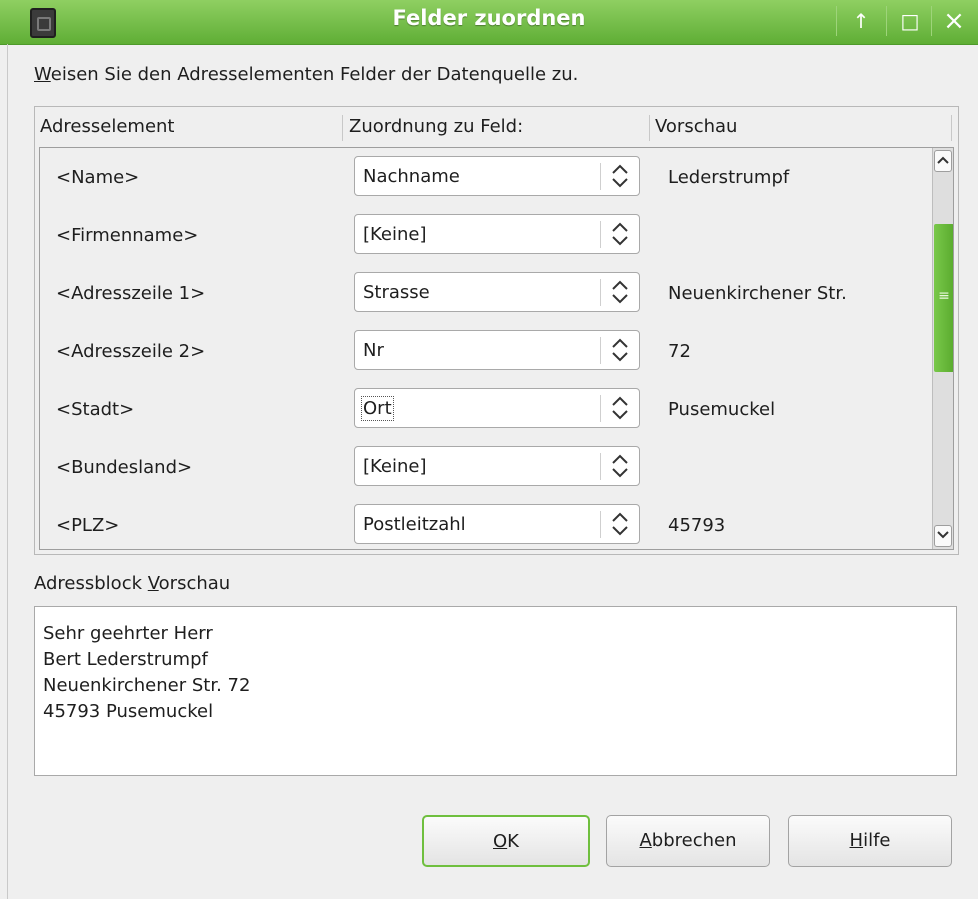  What do you see at coordinates (489, 18) in the screenshot?
I see `window-title: Felder zuordnen` at bounding box center [489, 18].